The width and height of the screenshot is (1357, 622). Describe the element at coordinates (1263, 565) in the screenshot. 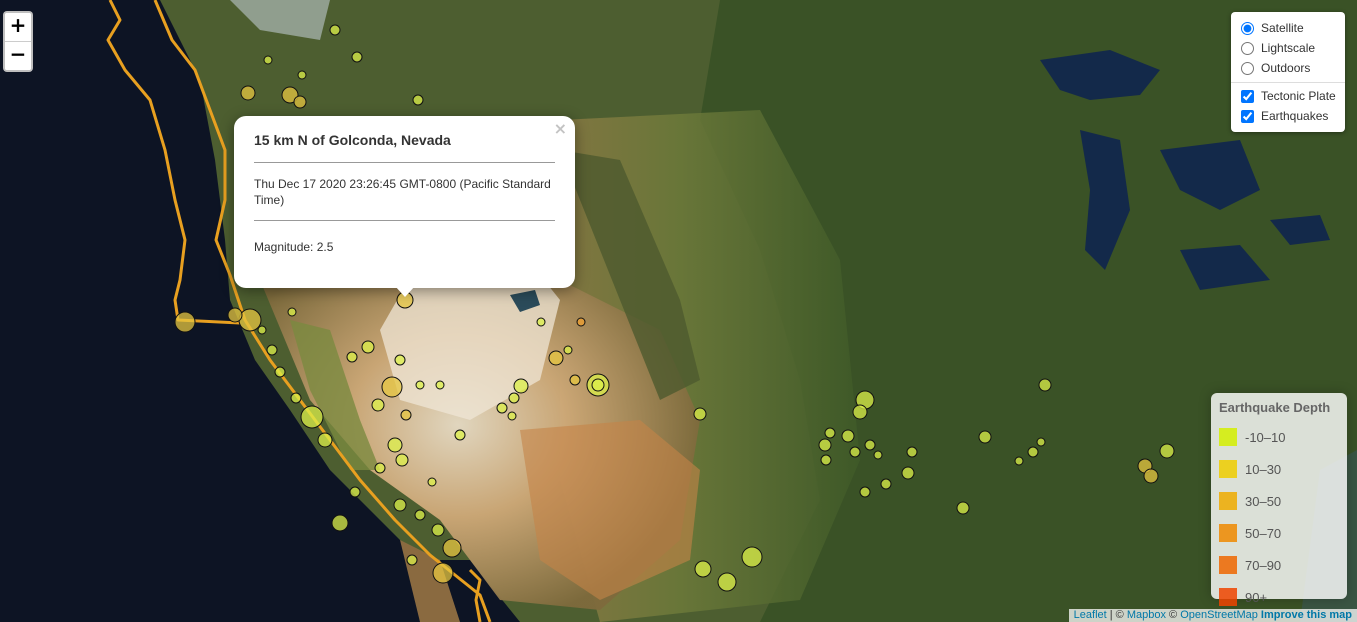

I see `legend-label: 70–90` at that location.